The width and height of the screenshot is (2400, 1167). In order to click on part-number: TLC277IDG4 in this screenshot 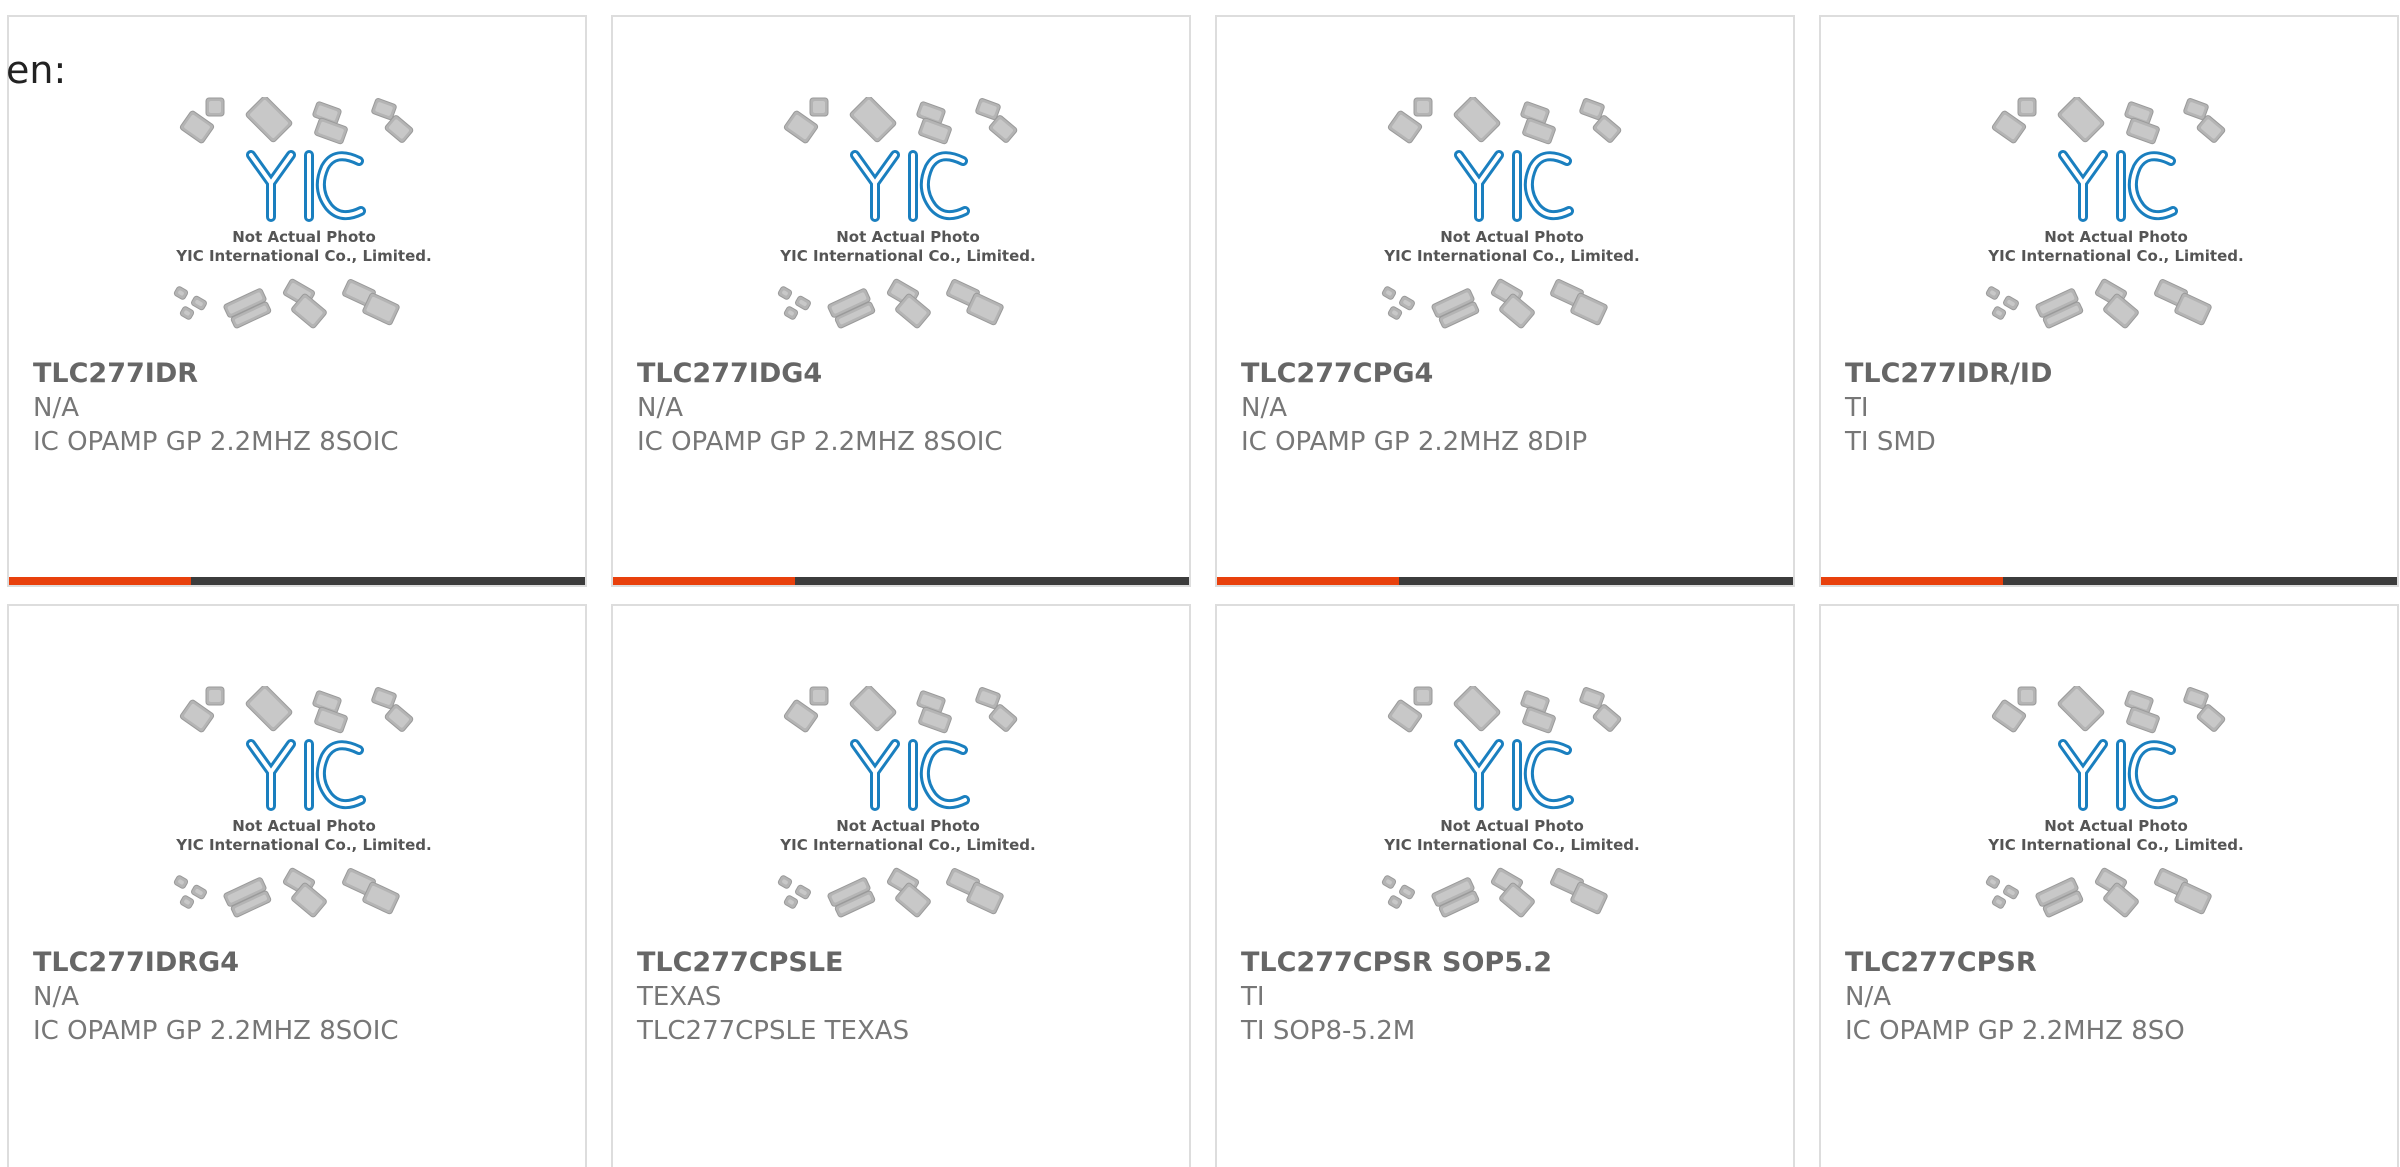, I will do `click(729, 373)`.